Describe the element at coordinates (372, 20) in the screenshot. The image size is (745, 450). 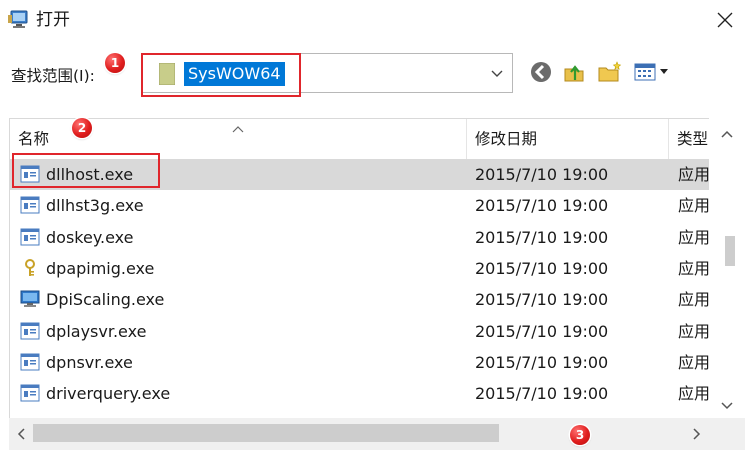
I see `title-bar: 打开` at that location.